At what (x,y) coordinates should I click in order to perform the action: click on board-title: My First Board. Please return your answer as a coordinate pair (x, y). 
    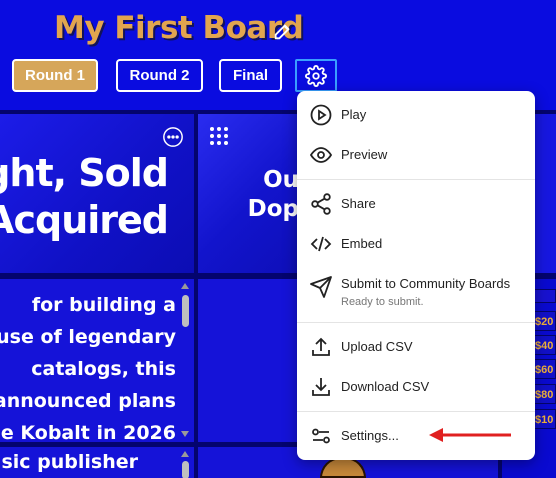
    Looking at the image, I should click on (179, 28).